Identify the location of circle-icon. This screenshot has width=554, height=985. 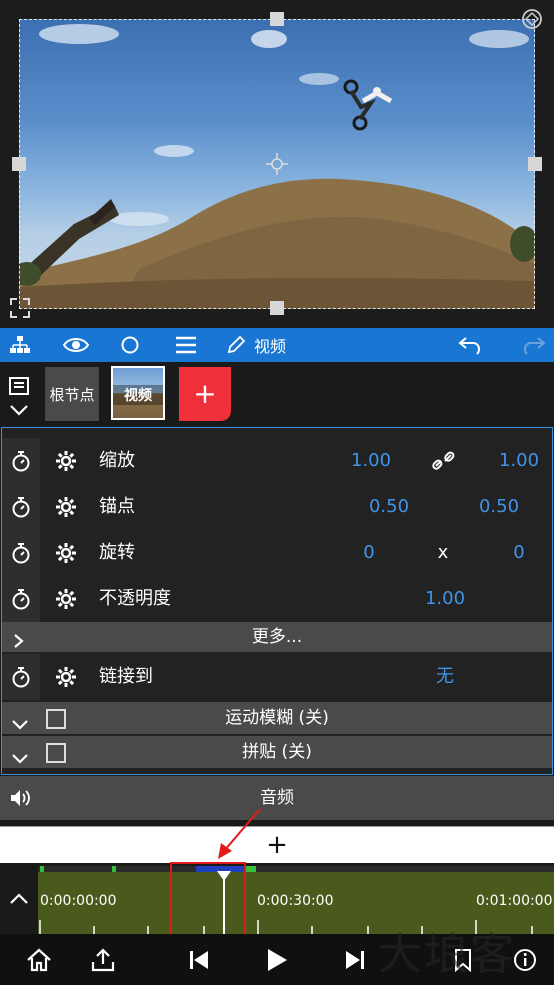
(130, 345).